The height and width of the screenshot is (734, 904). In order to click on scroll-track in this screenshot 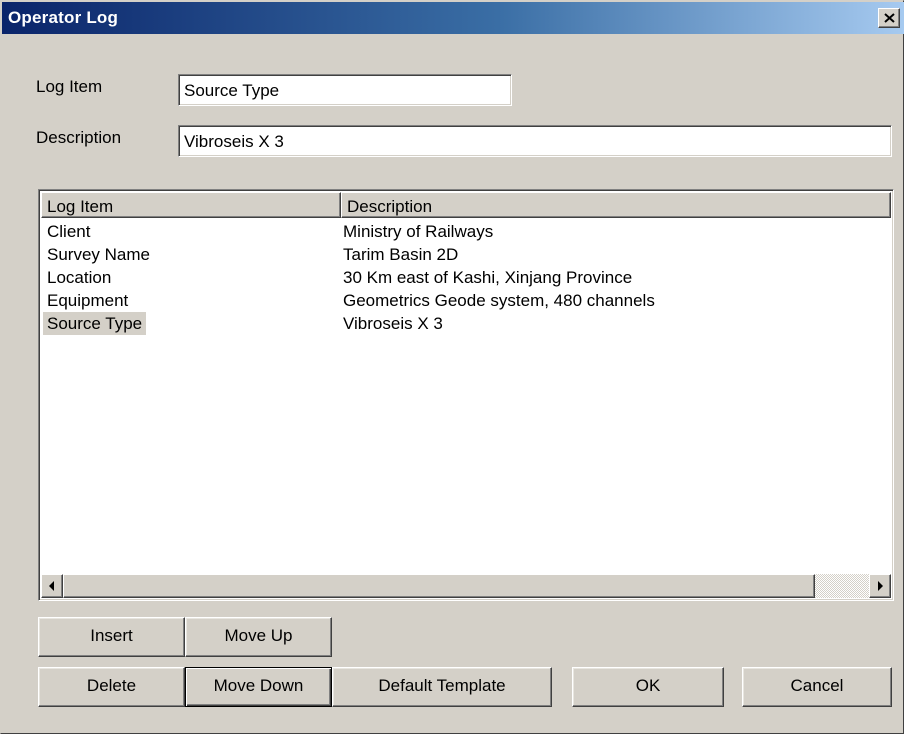, I will do `click(842, 586)`.